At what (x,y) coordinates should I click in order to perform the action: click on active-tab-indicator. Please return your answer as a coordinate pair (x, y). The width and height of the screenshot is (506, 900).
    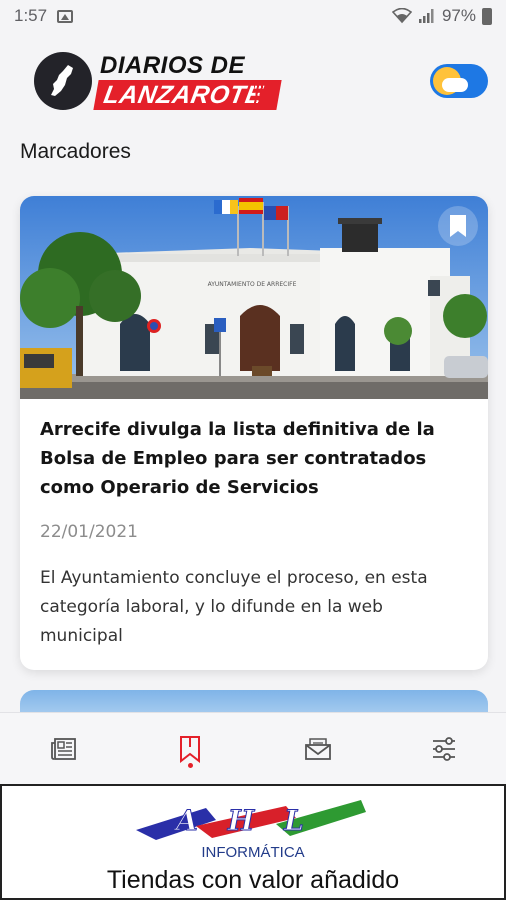
    Looking at the image, I should click on (190, 765).